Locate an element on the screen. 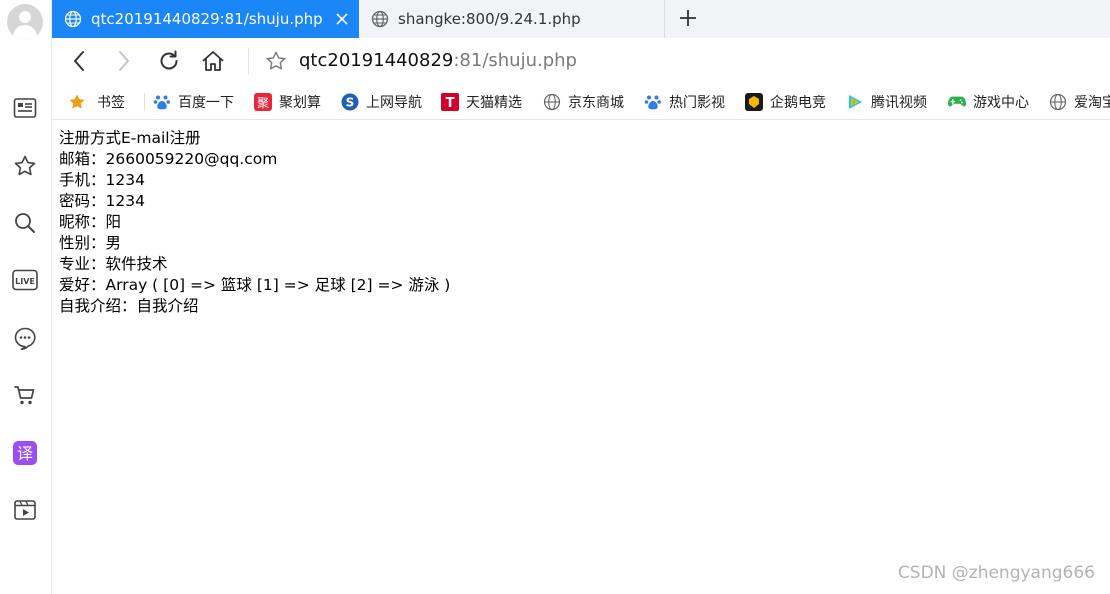 The width and height of the screenshot is (1110, 594). bookmark-label: 京东商城 is located at coordinates (596, 103).